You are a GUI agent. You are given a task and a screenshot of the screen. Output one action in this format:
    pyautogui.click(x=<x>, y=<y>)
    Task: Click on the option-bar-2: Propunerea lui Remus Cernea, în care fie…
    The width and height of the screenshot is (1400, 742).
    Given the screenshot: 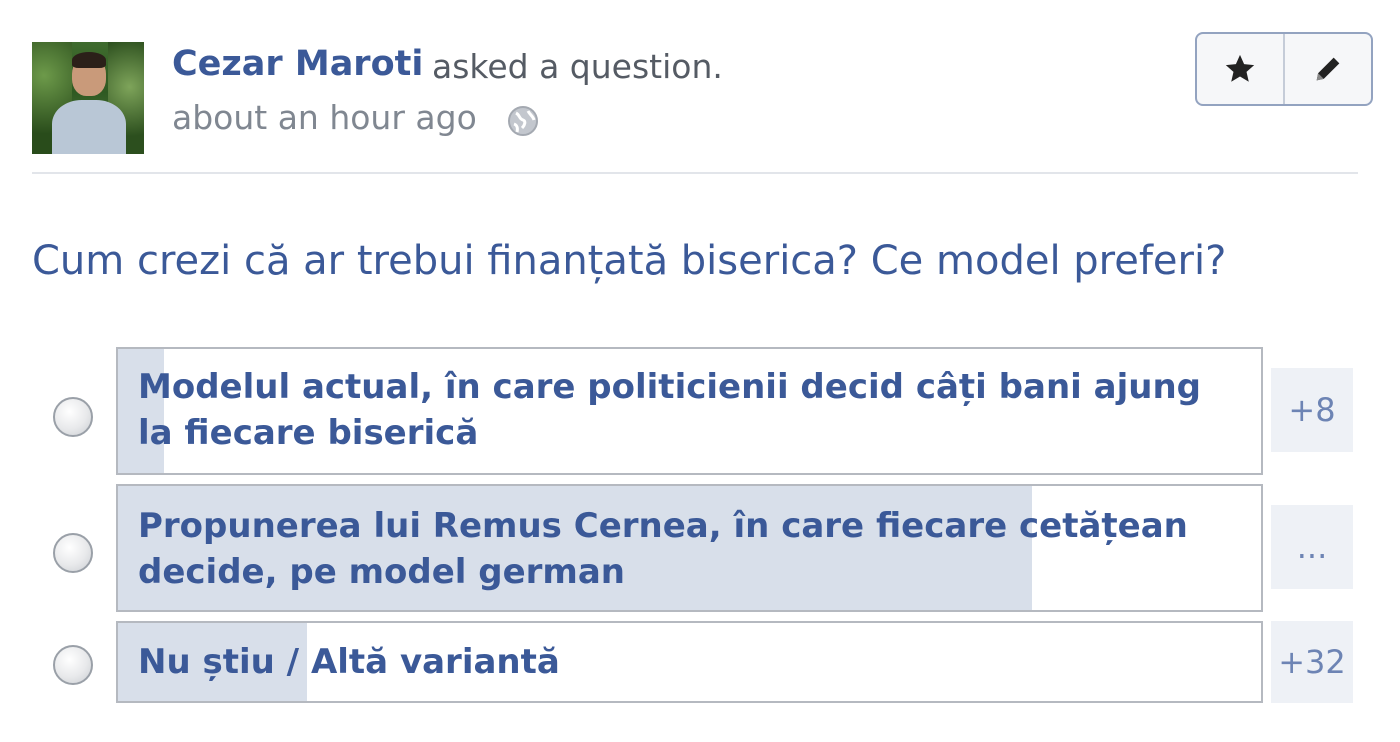 What is the action you would take?
    pyautogui.click(x=689, y=548)
    